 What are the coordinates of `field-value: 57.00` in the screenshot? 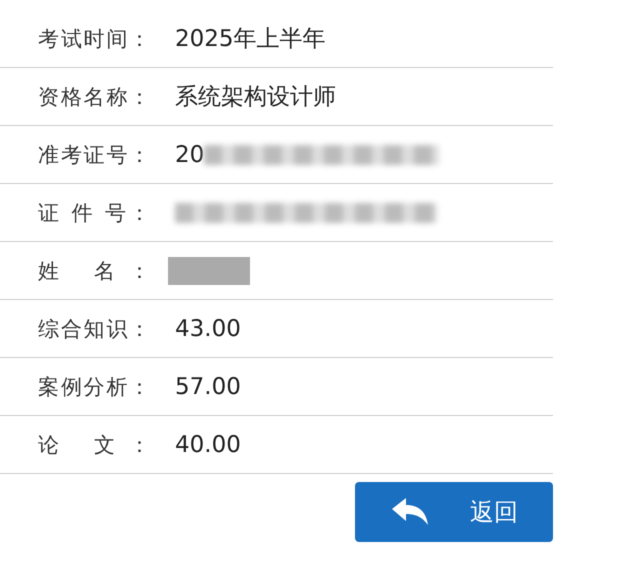 It's located at (208, 387).